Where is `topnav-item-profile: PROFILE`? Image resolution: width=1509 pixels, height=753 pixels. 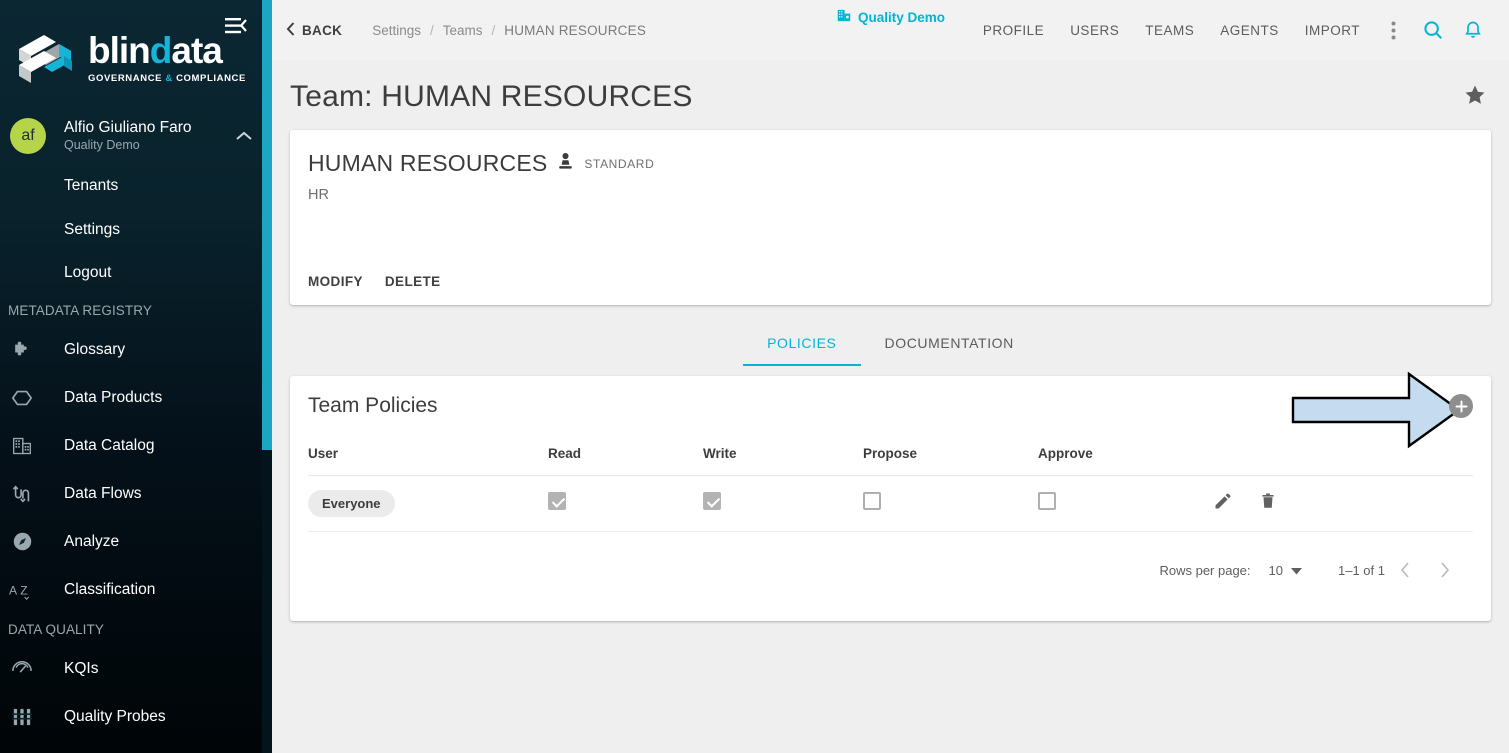 topnav-item-profile: PROFILE is located at coordinates (1013, 30).